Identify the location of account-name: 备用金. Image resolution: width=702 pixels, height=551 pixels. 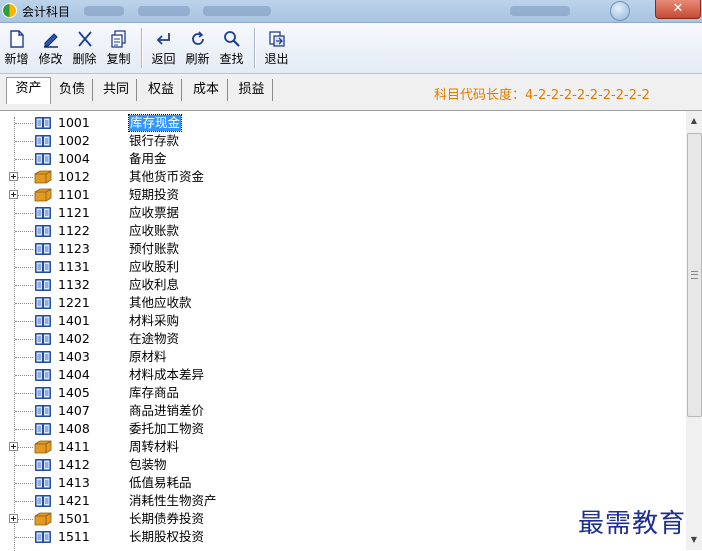
(148, 158).